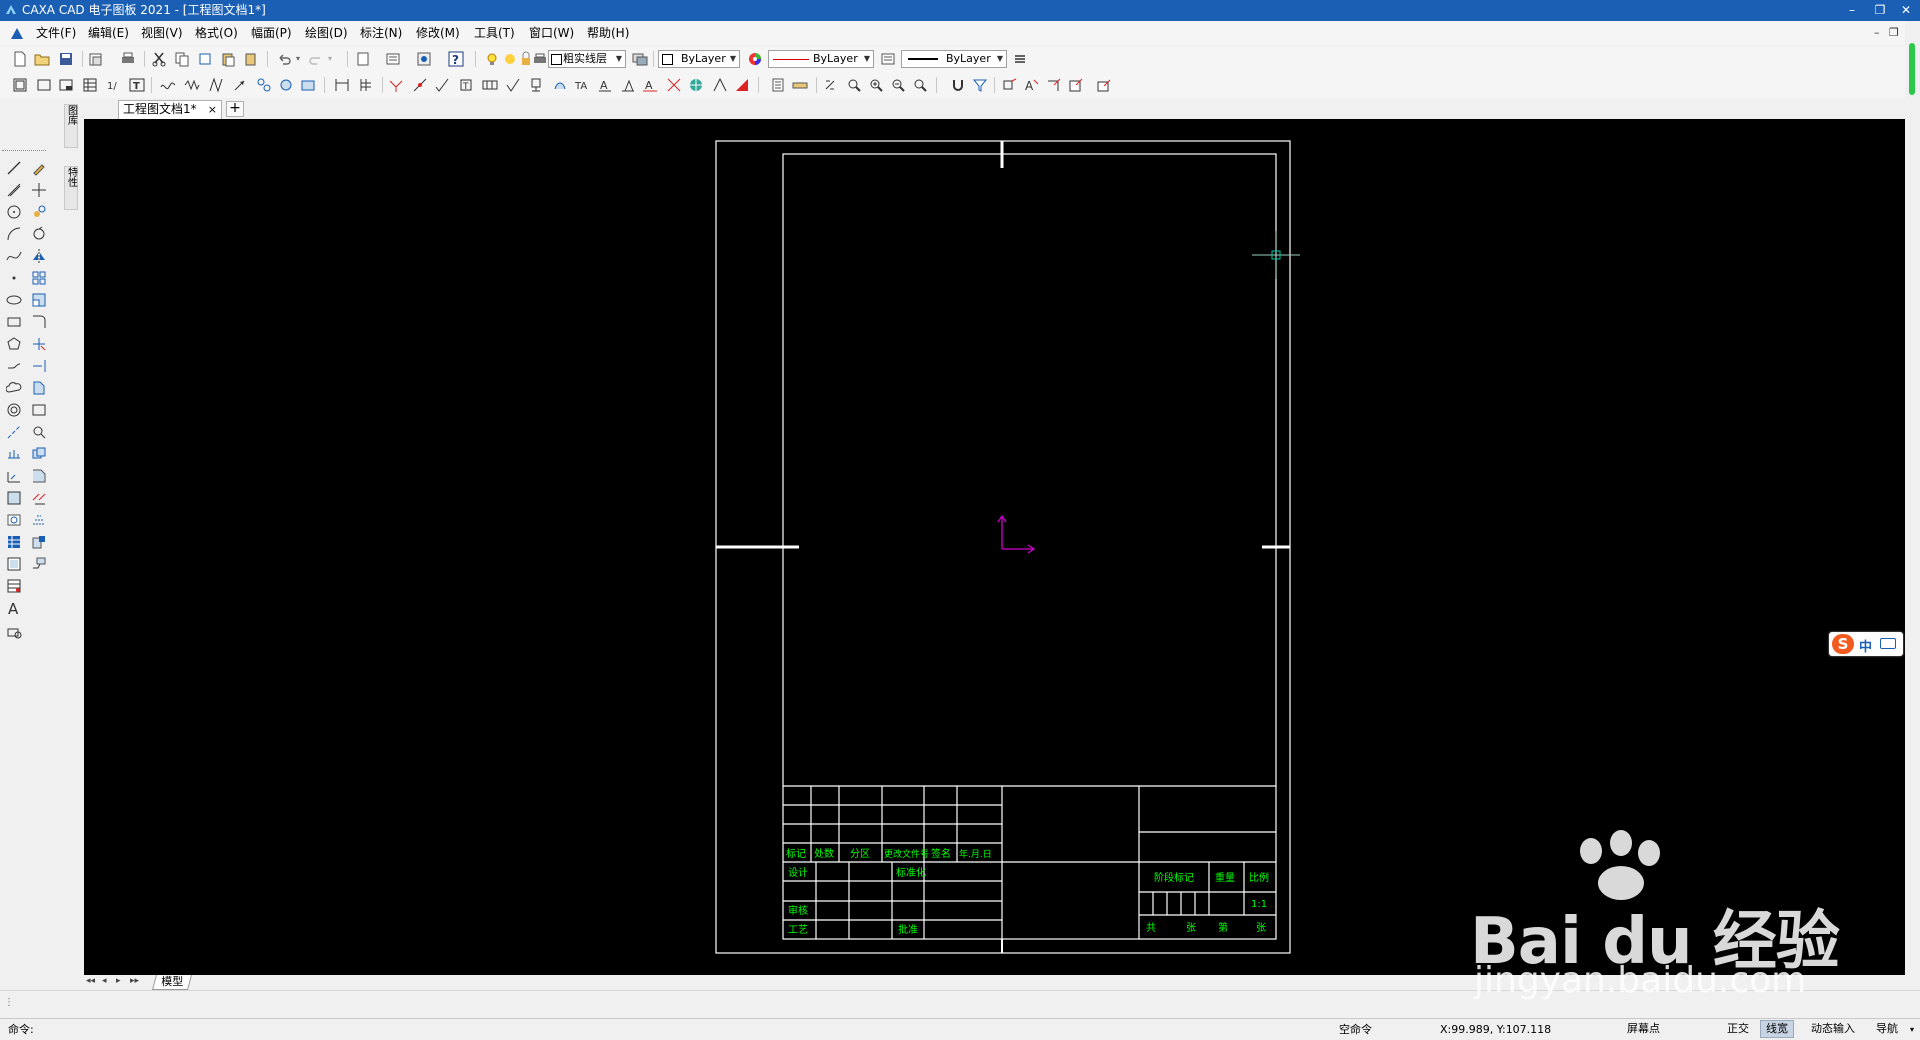  I want to click on command-area: ⋮, so click(960, 1004).